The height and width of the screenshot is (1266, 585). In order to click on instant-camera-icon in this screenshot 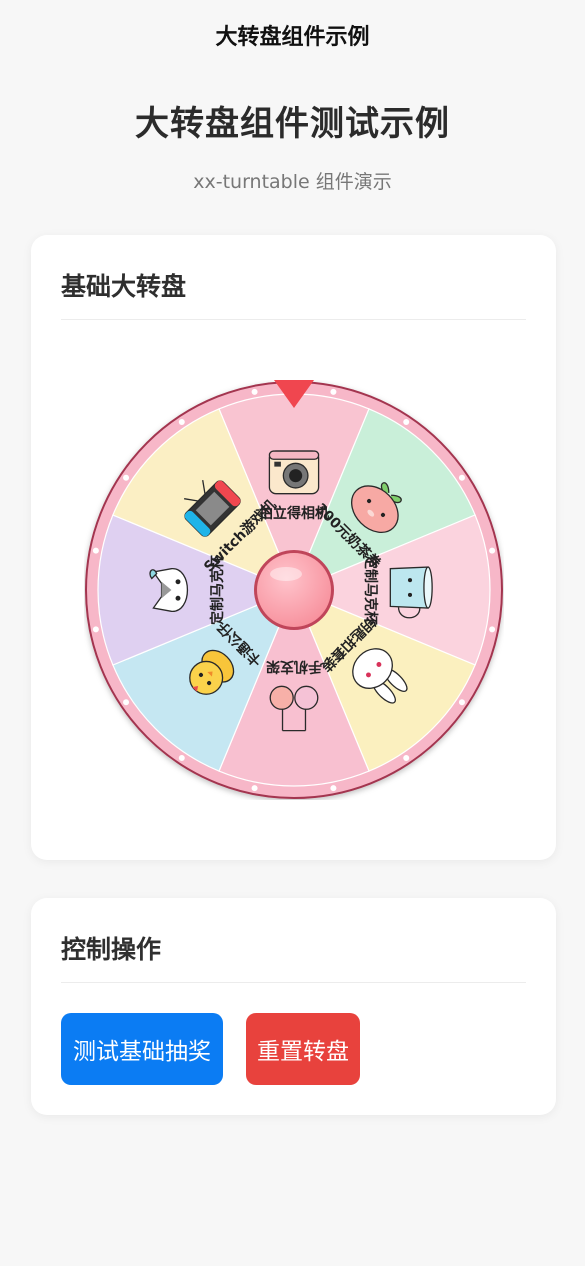, I will do `click(294, 472)`.